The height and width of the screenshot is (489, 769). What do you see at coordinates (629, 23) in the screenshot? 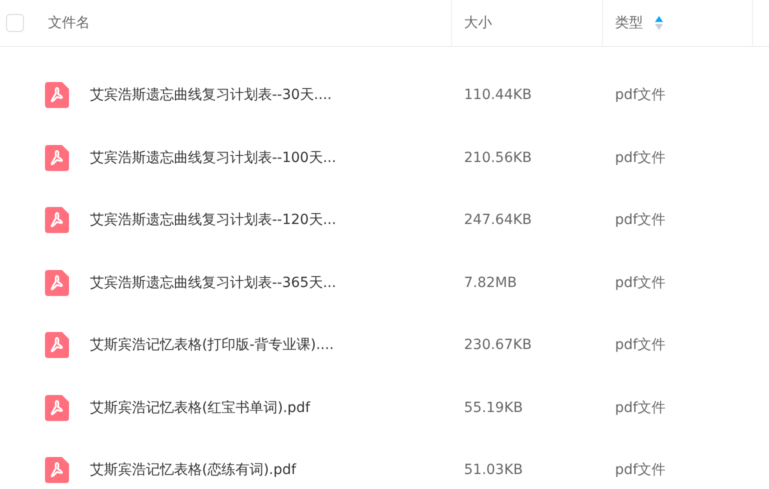
I see `column-header: 类型` at bounding box center [629, 23].